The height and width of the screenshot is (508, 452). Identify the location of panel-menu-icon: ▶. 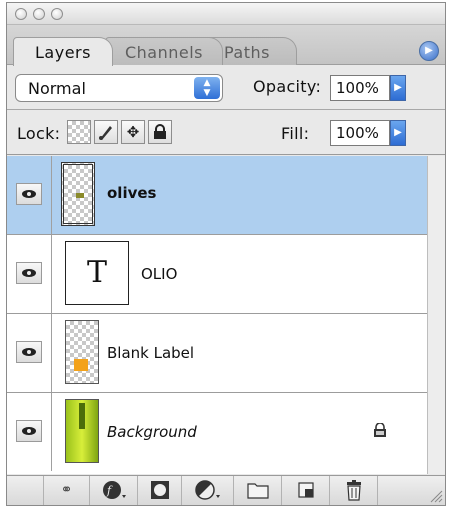
(429, 51).